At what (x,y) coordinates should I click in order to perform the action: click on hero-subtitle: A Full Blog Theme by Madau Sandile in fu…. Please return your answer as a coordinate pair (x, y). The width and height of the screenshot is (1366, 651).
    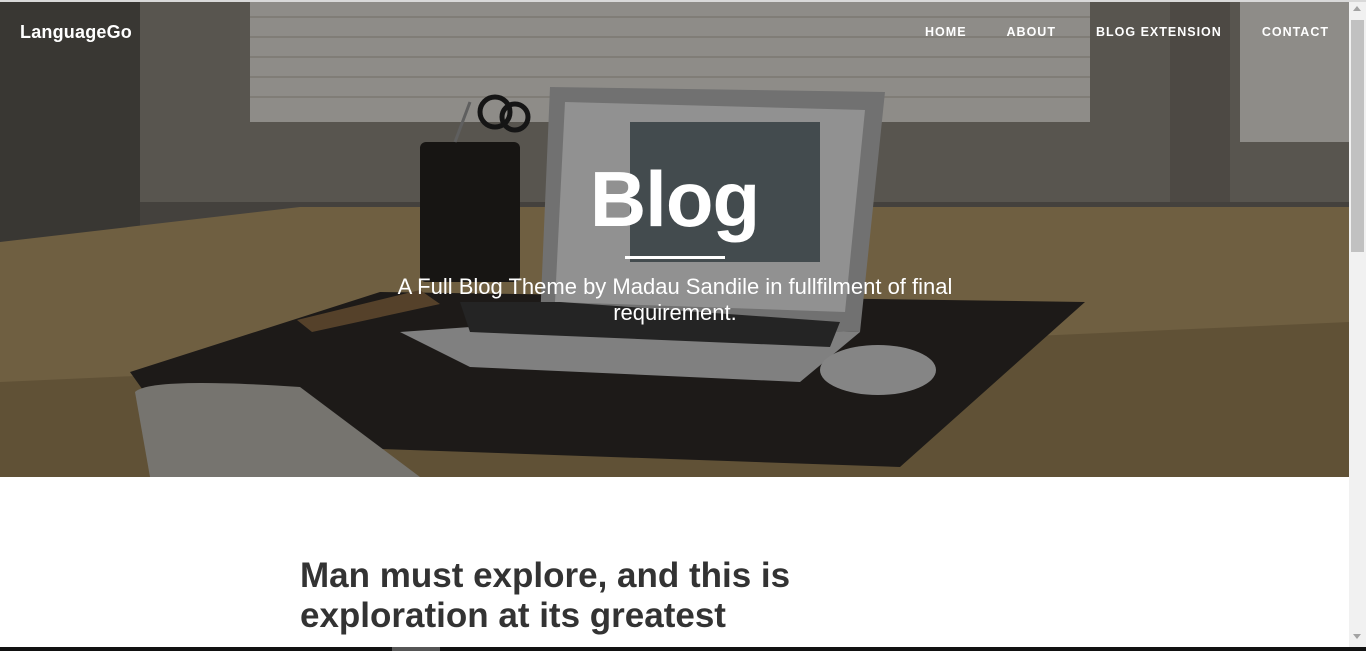
    Looking at the image, I should click on (675, 299).